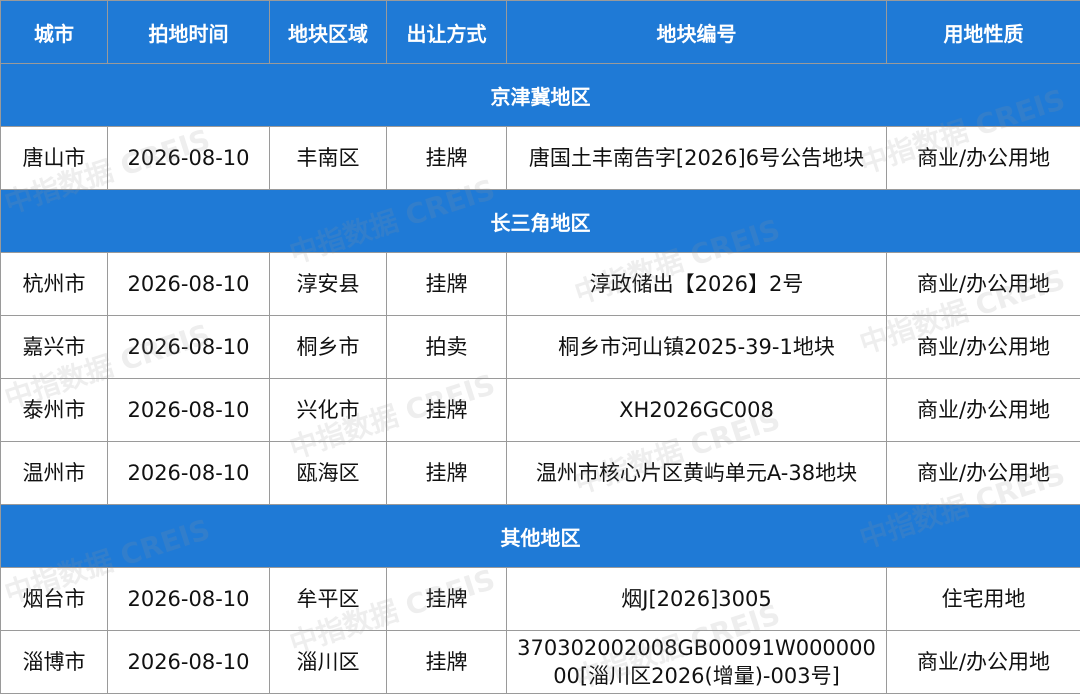 The width and height of the screenshot is (1080, 696). What do you see at coordinates (54, 158) in the screenshot?
I see `cell-city: 唐山市` at bounding box center [54, 158].